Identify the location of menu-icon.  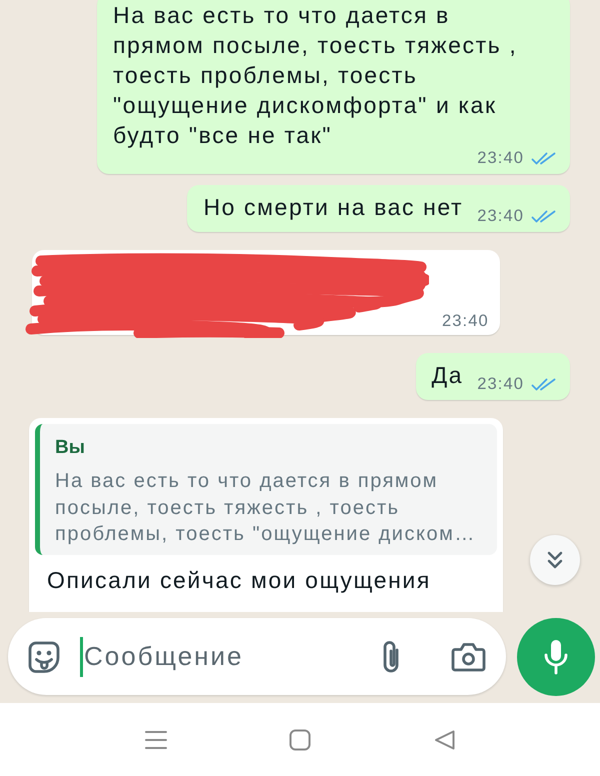
(156, 740).